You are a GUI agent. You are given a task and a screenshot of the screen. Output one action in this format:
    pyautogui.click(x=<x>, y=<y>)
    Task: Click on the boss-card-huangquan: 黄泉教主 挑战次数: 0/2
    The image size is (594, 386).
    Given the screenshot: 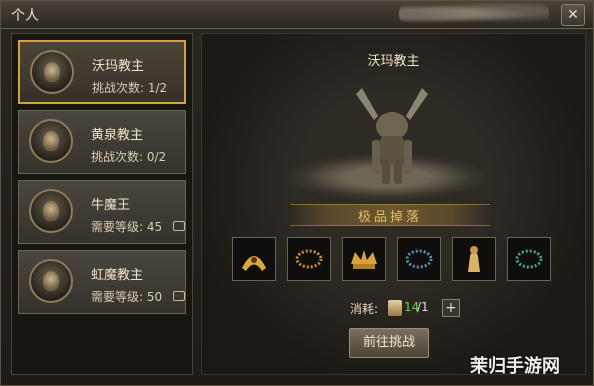 What is the action you would take?
    pyautogui.click(x=102, y=142)
    